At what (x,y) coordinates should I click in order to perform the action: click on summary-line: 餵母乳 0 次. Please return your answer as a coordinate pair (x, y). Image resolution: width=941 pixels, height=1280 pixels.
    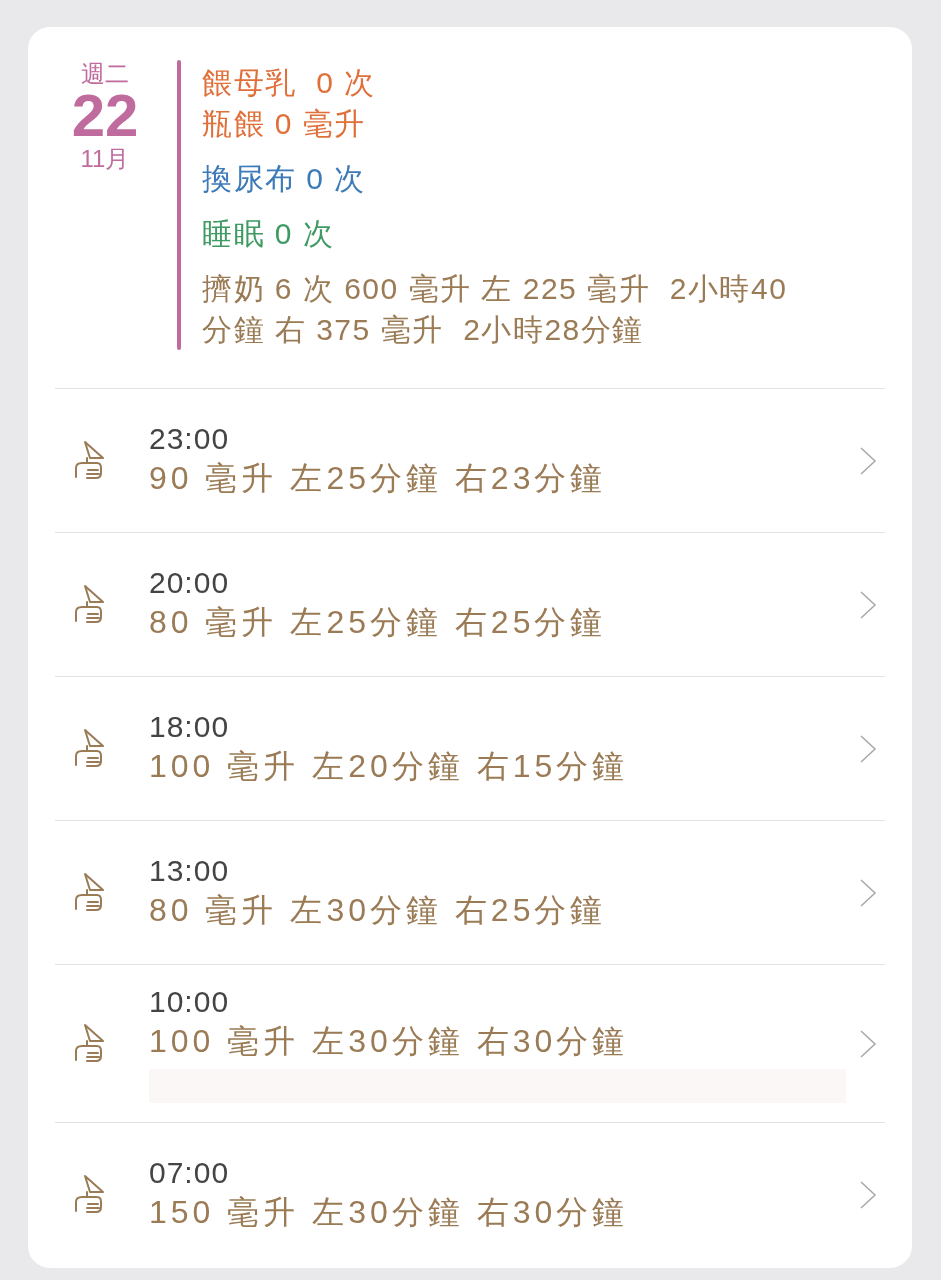
    Looking at the image, I should click on (289, 83).